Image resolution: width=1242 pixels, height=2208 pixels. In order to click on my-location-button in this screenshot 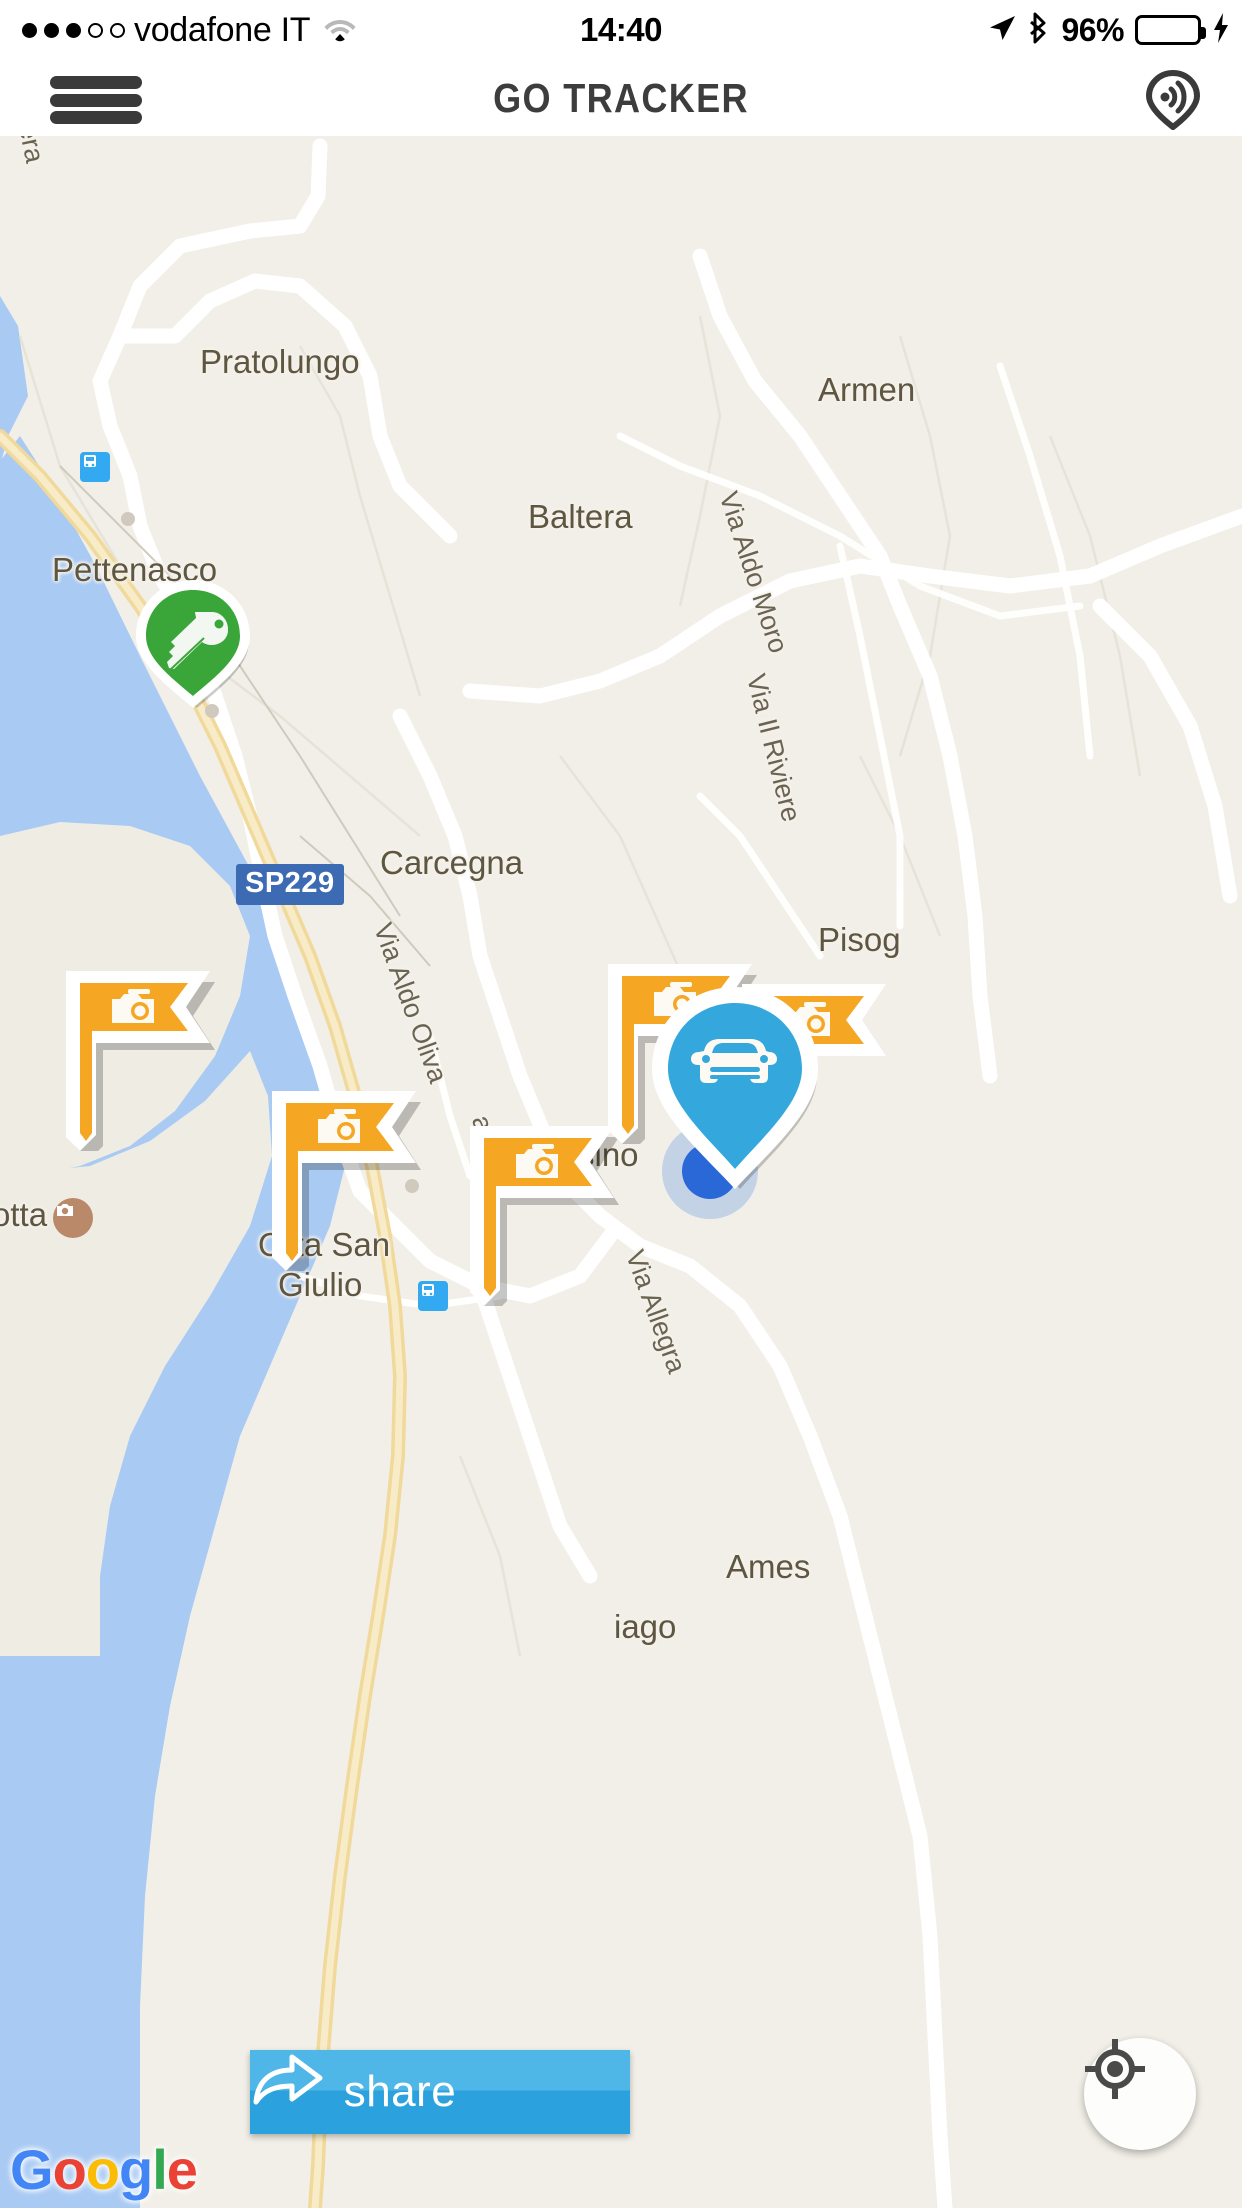, I will do `click(1140, 2094)`.